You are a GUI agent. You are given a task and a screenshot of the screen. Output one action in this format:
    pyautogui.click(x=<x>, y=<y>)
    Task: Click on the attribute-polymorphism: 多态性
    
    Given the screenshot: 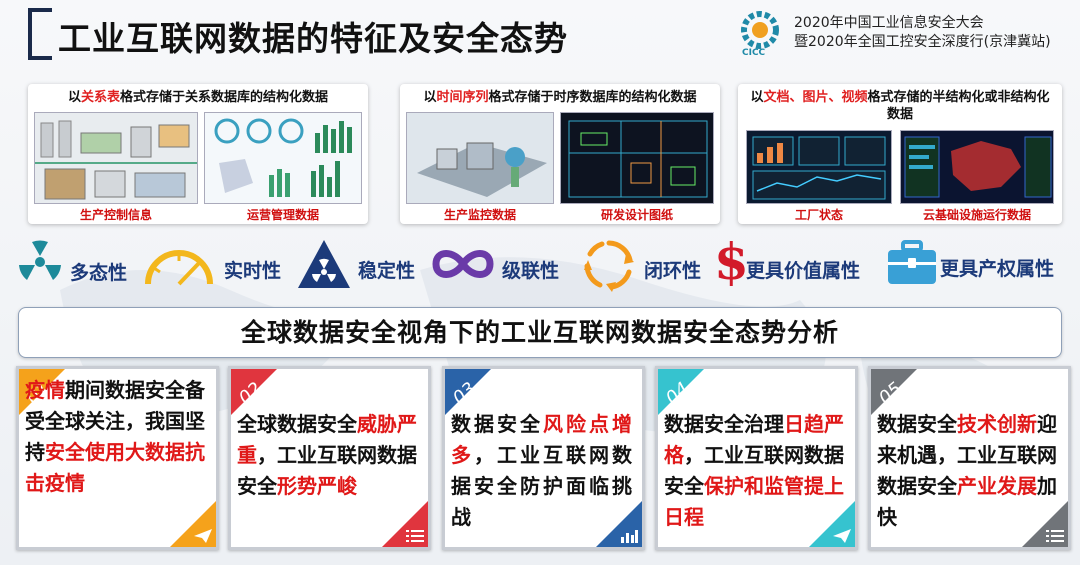 What is the action you would take?
    pyautogui.click(x=84, y=266)
    